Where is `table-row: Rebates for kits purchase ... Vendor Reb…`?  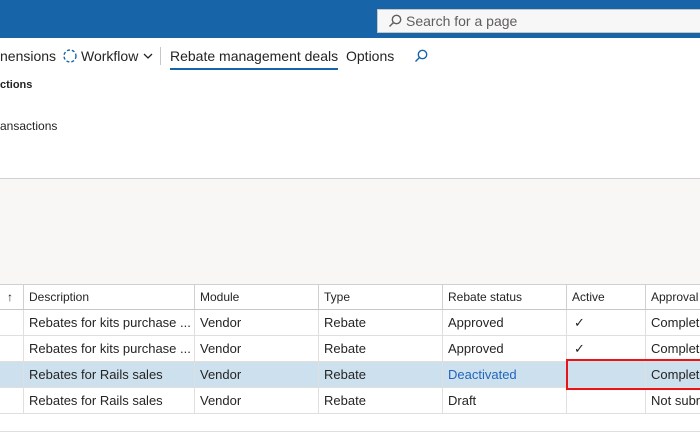 table-row: Rebates for kits purchase ... Vendor Reb… is located at coordinates (350, 323).